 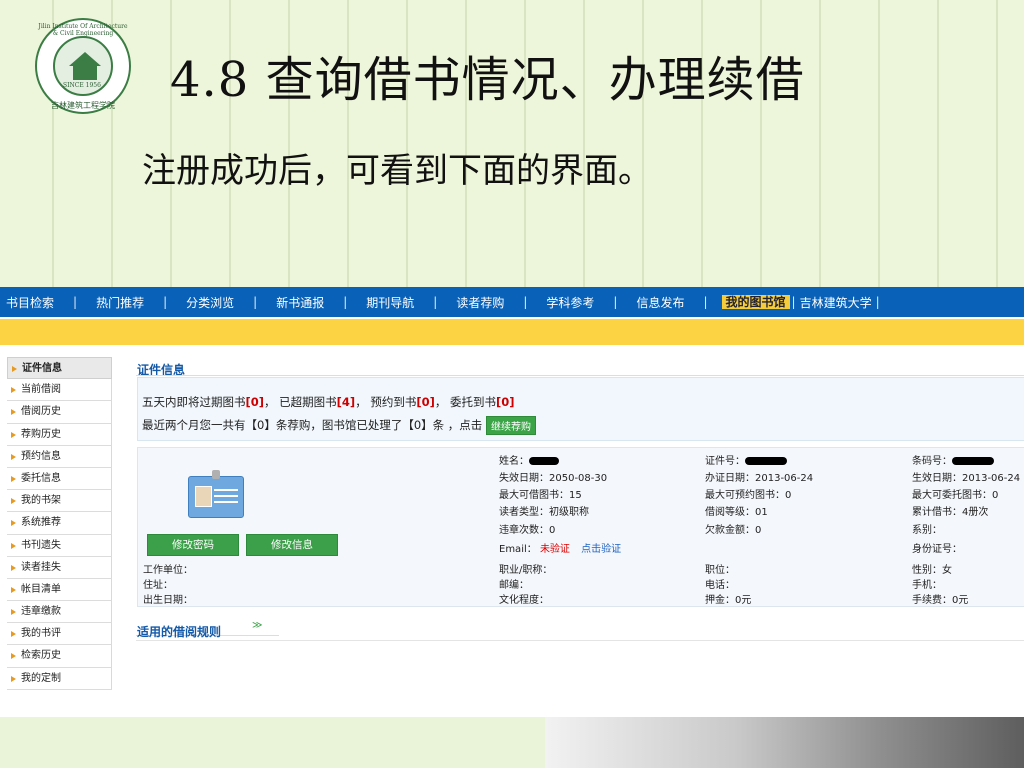 I want to click on field-birth-date: 出生日期：, so click(x=168, y=600).